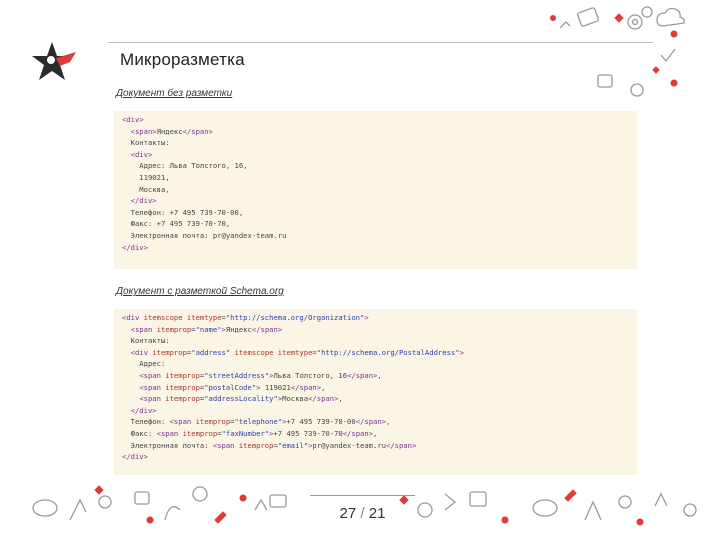 This screenshot has height=540, width=720. I want to click on star-logo-icon, so click(54, 61).